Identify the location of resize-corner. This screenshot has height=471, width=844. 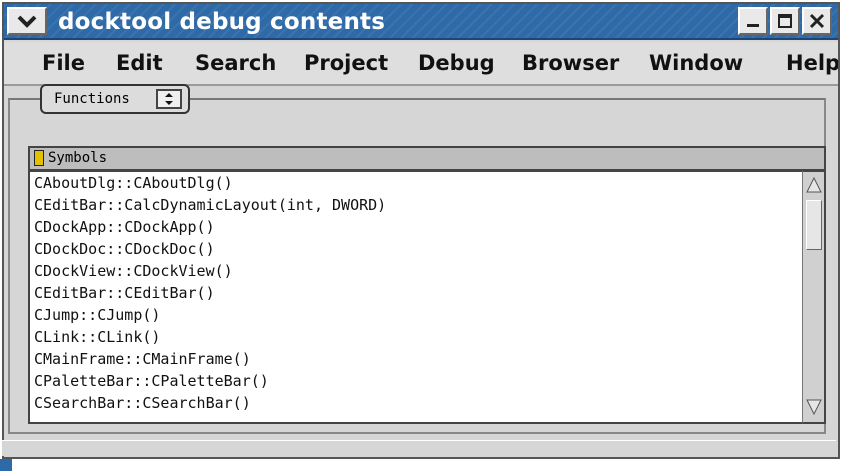
(832, 465).